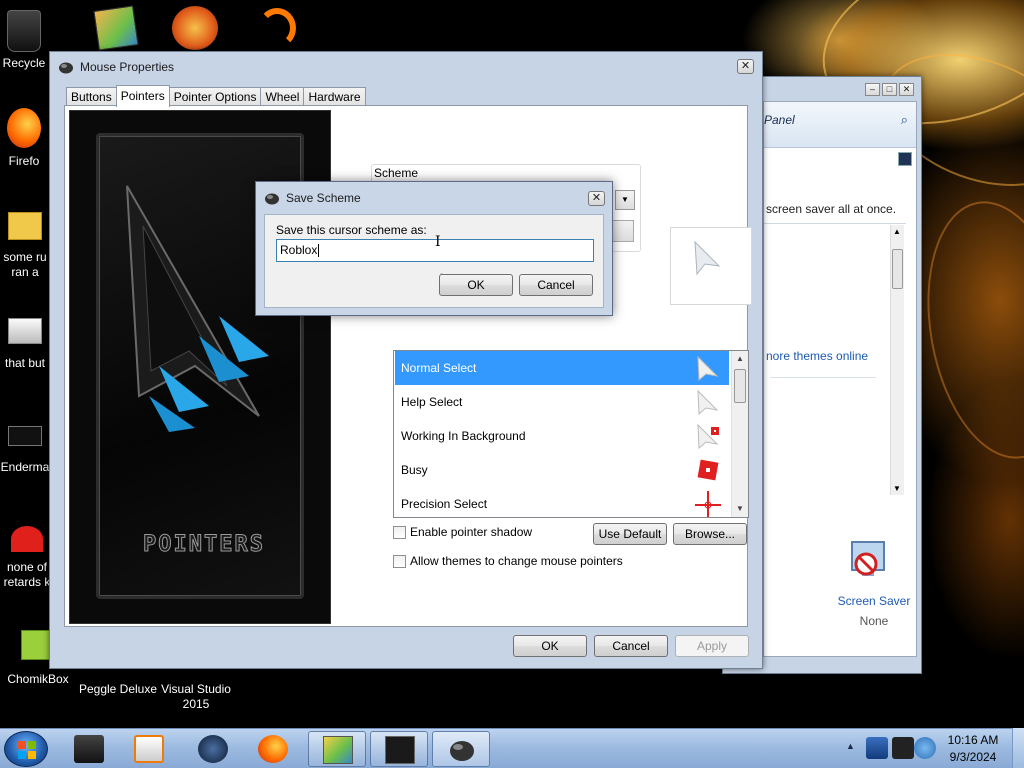 This screenshot has height=768, width=1024. I want to click on taskbar-item-app, so click(213, 749).